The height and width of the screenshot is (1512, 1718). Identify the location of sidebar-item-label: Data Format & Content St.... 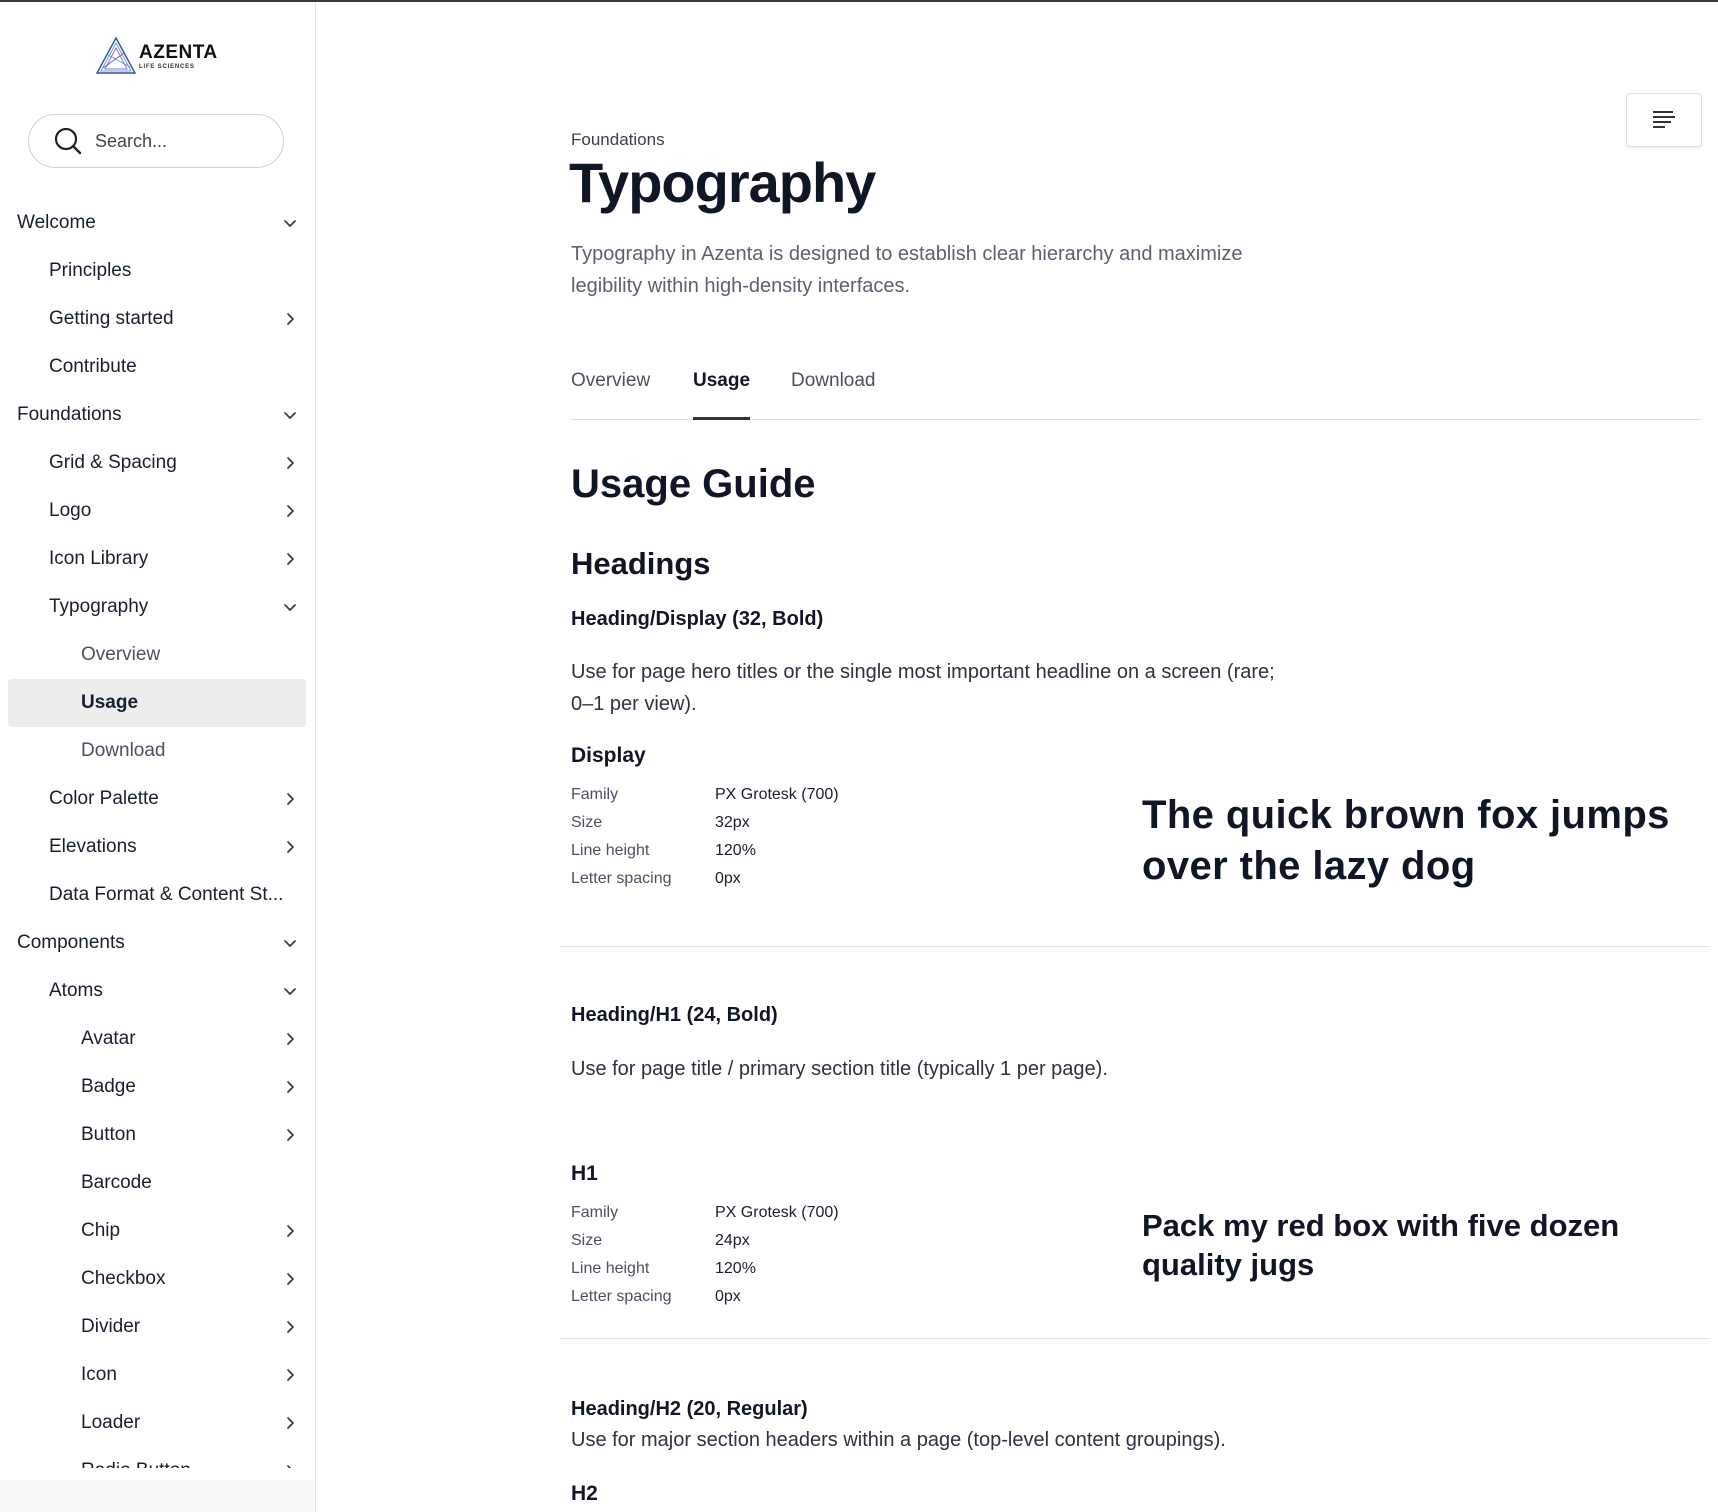
(166, 894).